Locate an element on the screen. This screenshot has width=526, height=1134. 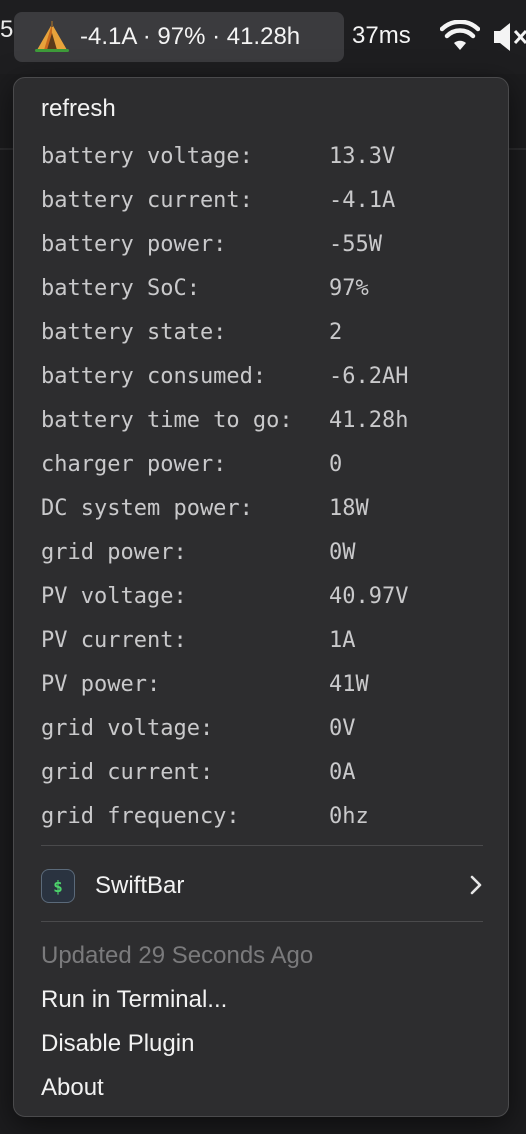
stat-label: charger power: is located at coordinates (134, 464).